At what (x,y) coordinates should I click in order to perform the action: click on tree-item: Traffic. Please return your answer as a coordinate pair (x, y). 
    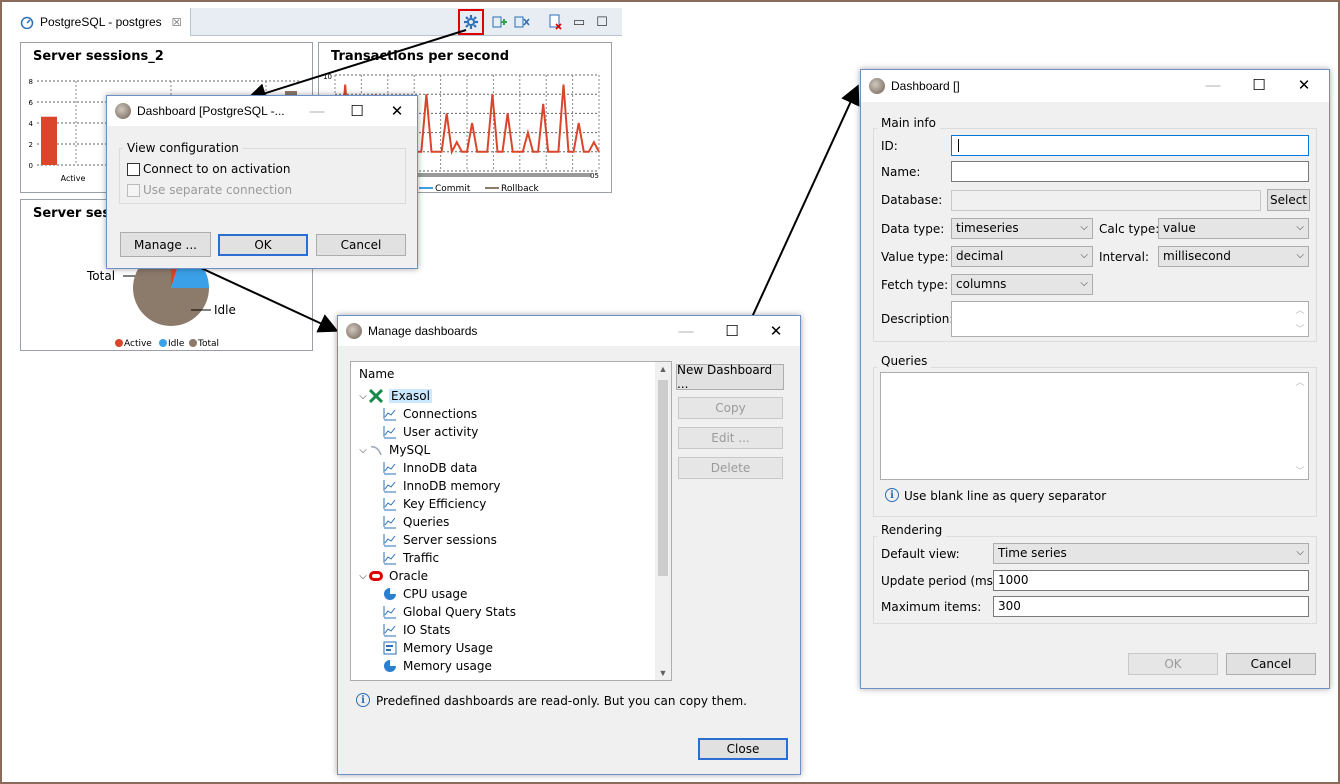
    Looking at the image, I should click on (411, 558).